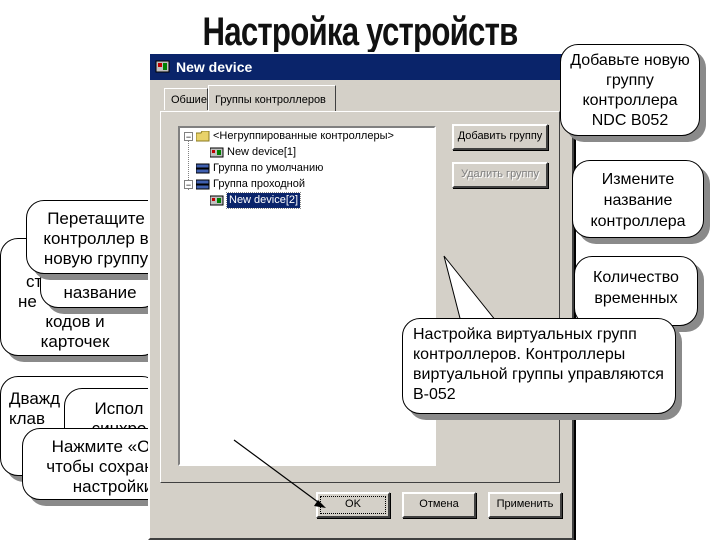 The image size is (720, 540). What do you see at coordinates (27, 301) in the screenshot?
I see `callout-left-partial-b: не` at bounding box center [27, 301].